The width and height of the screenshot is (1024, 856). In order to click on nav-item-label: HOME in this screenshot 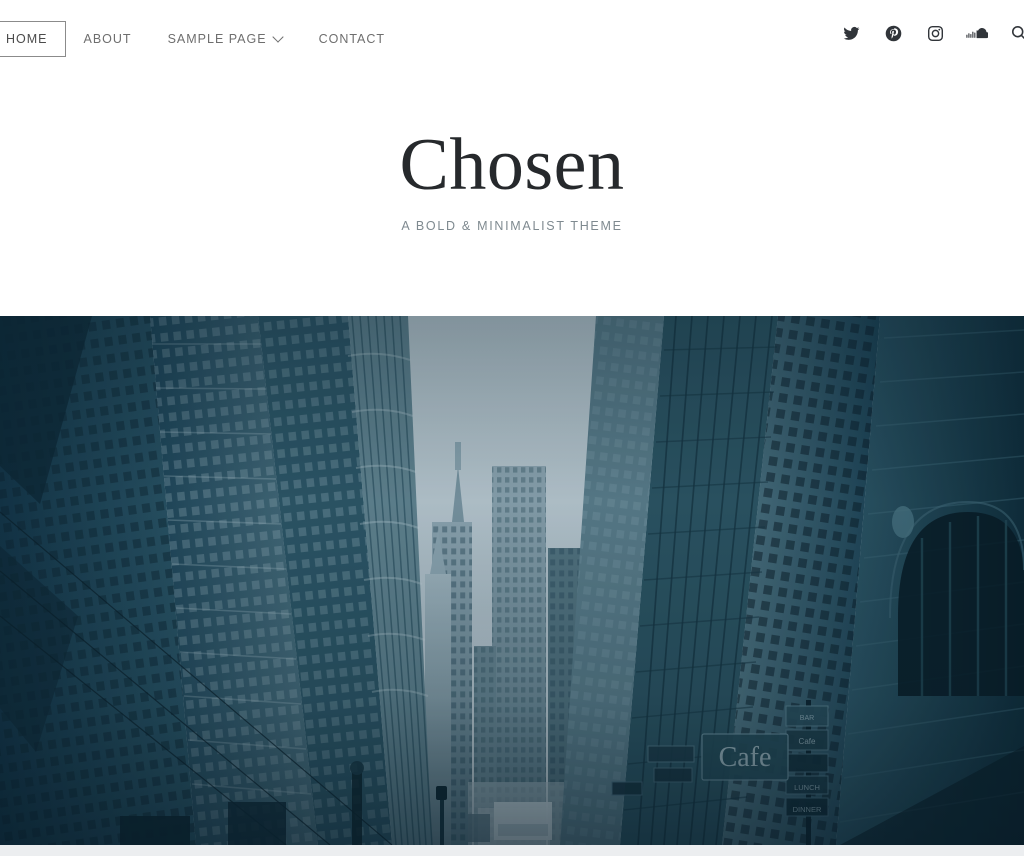, I will do `click(27, 39)`.